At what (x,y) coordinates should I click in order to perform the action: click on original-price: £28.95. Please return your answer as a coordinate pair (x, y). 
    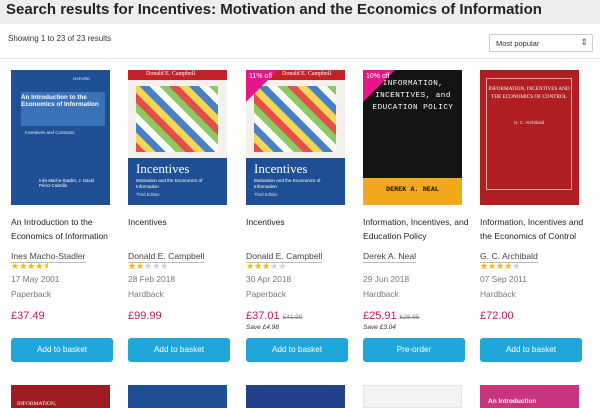
    Looking at the image, I should click on (409, 317).